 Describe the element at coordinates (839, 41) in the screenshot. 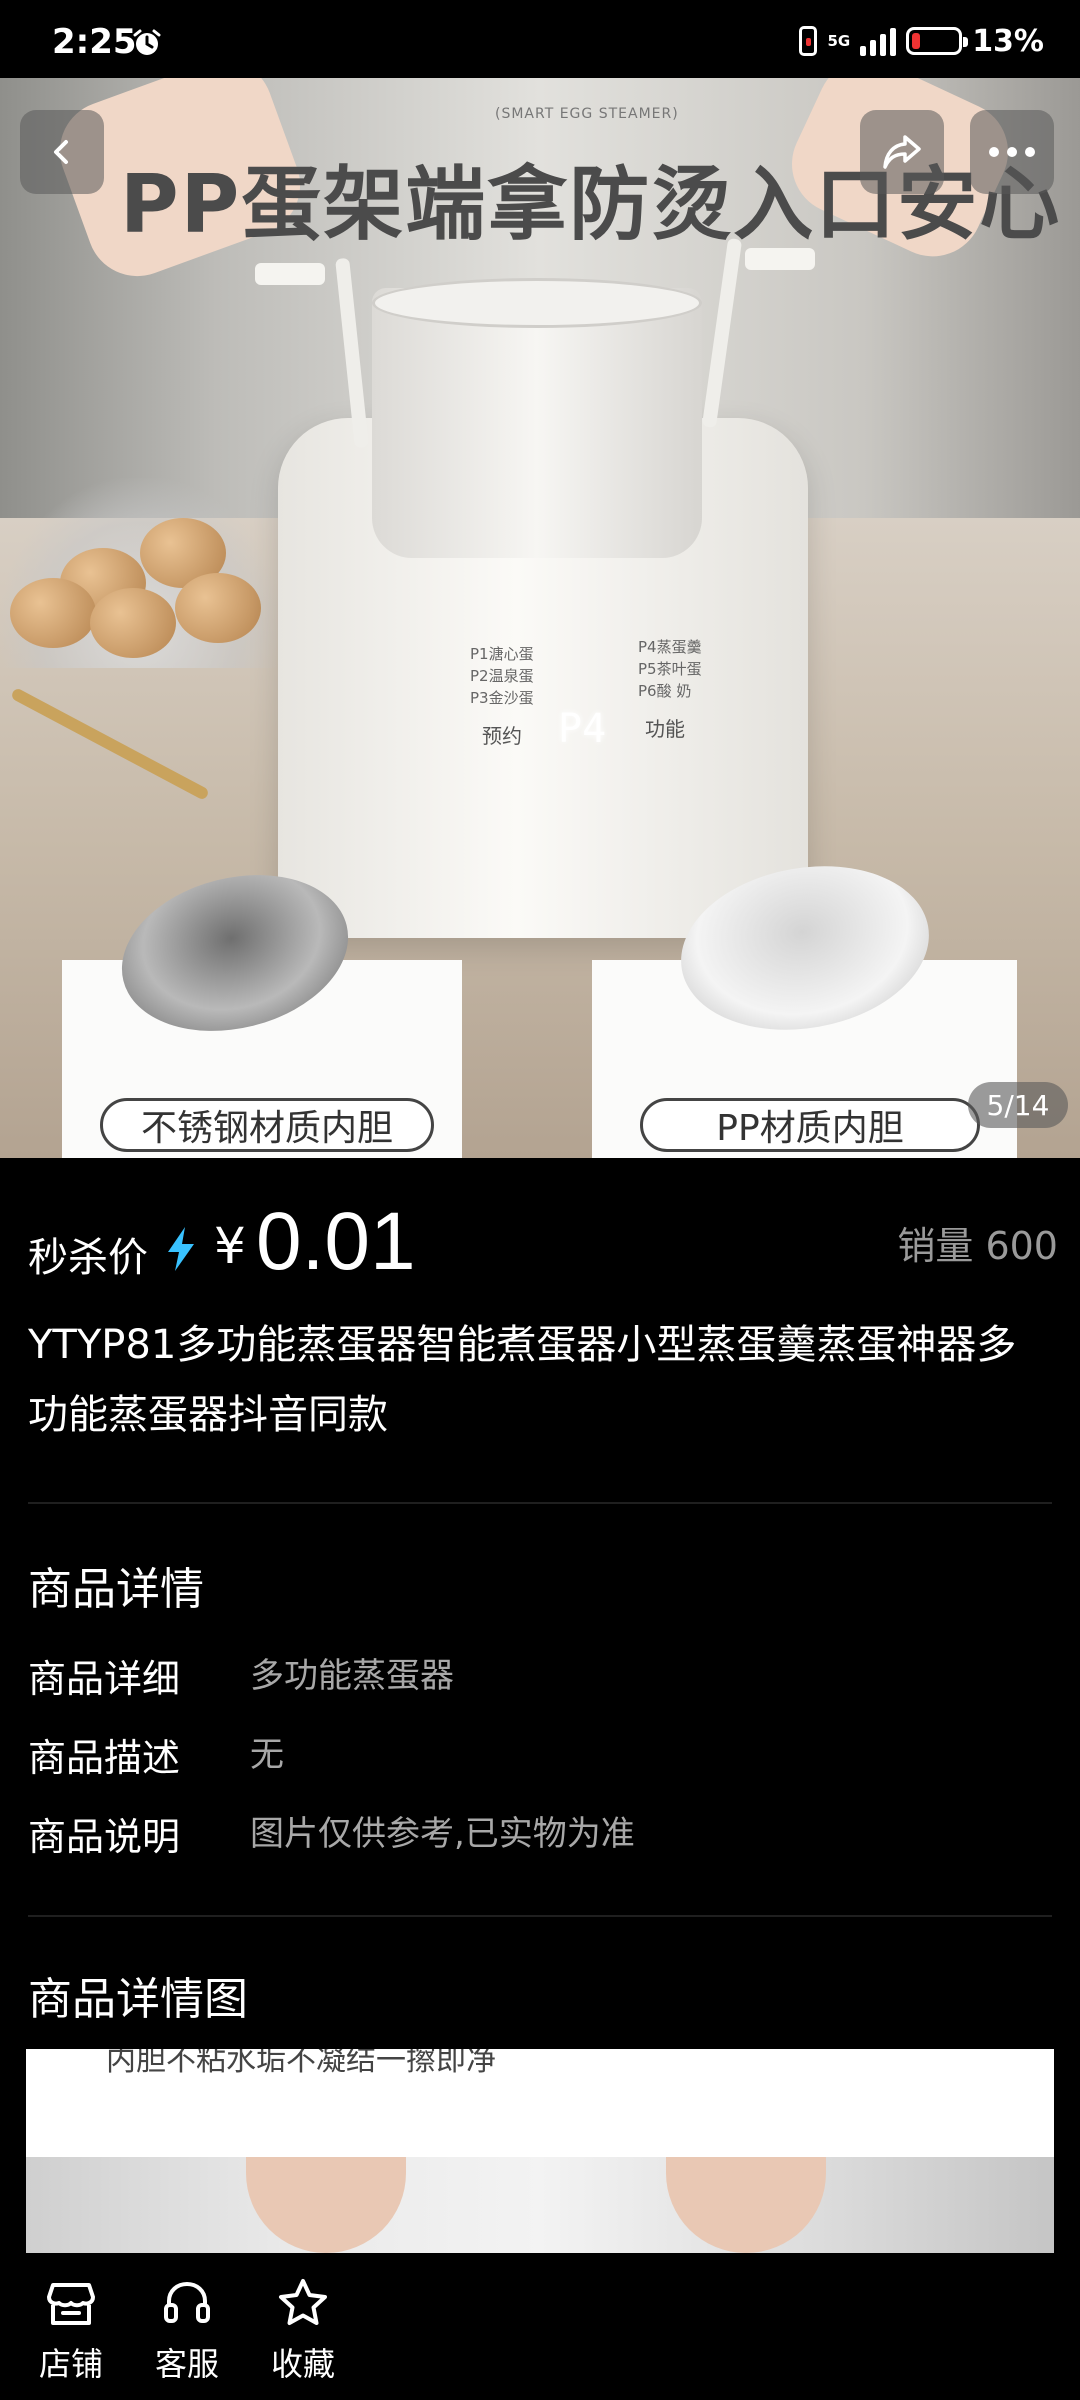

I see `network-label: 5G` at that location.